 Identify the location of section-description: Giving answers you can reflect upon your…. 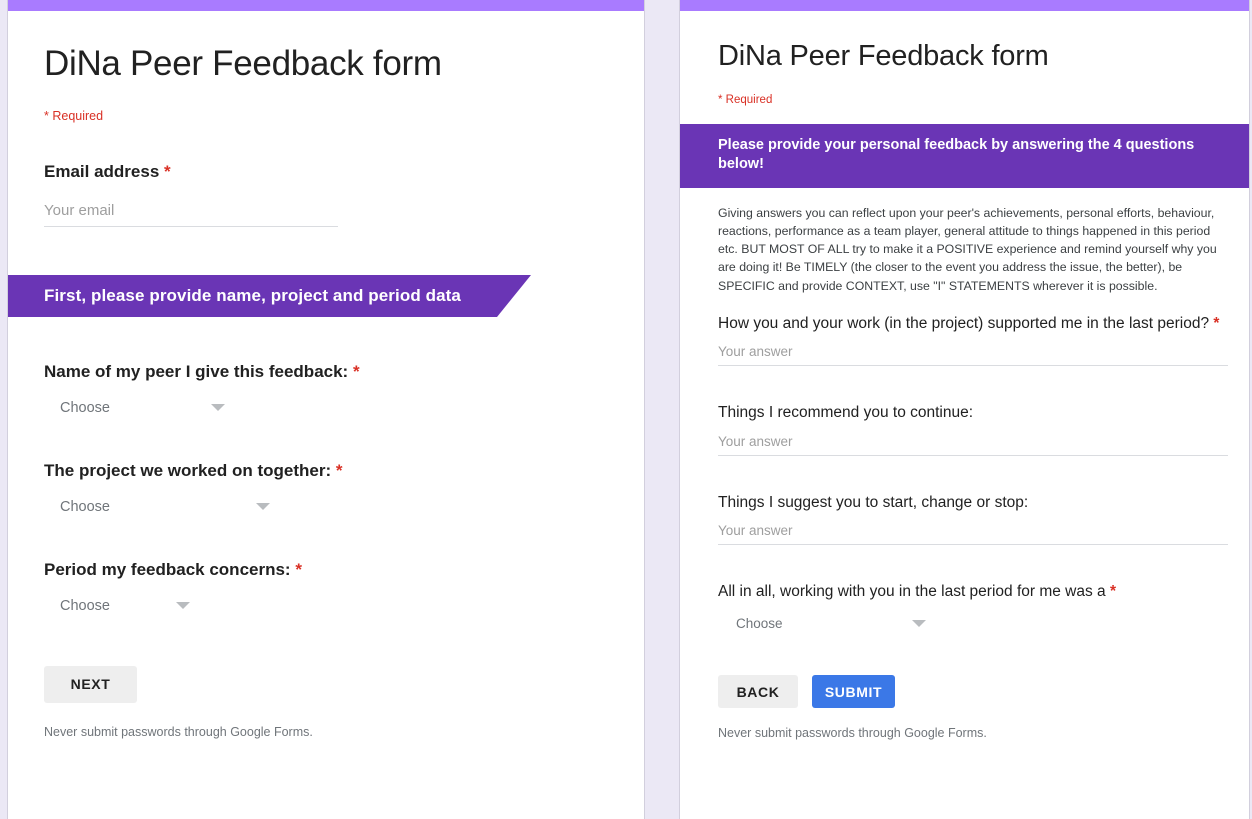
(967, 249).